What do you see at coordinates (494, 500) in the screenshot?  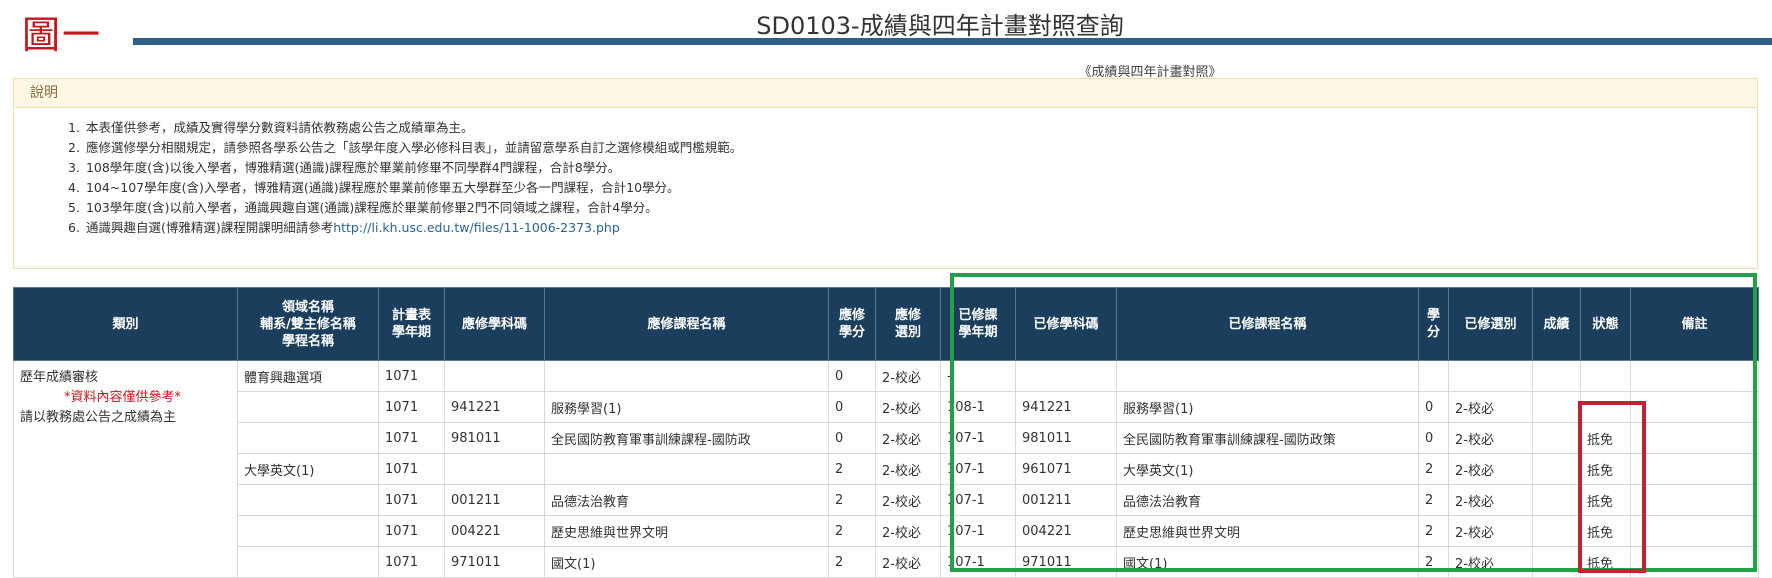 I see `cell-required-course-code: 001211` at bounding box center [494, 500].